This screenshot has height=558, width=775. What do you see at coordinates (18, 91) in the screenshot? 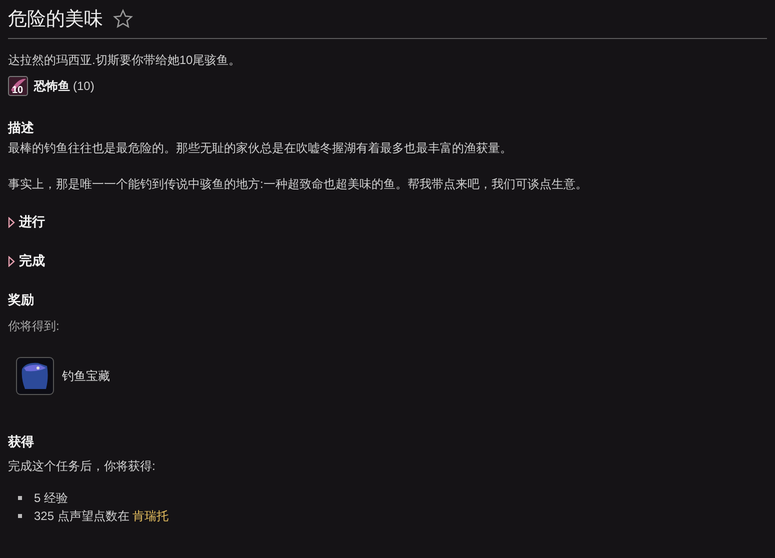
I see `item-count: 10` at bounding box center [18, 91].